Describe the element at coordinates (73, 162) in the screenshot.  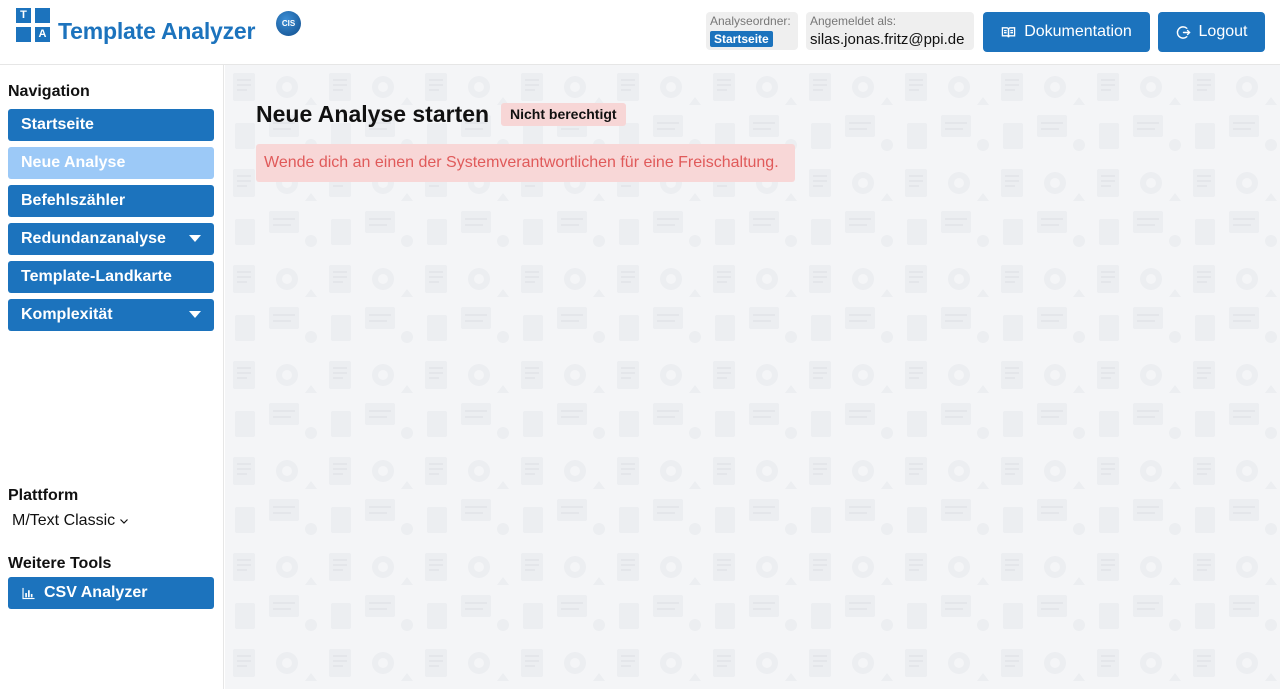
I see `nav-item-label: Neue Analyse` at that location.